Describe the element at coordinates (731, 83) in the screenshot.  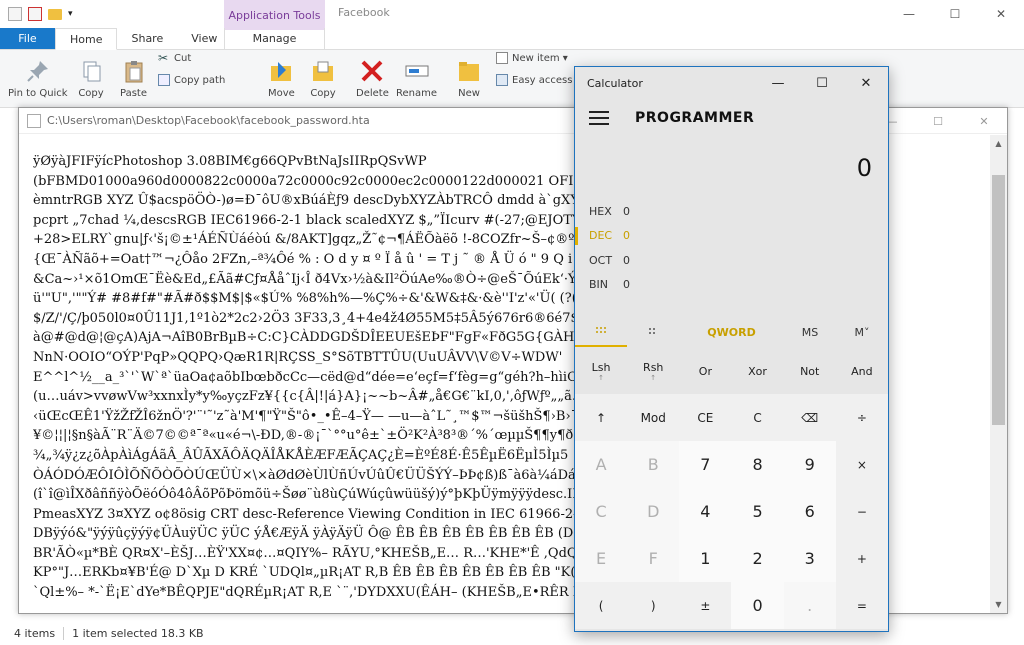
I see `calculator-titlebar: Calculator — ☐ ✕` at that location.